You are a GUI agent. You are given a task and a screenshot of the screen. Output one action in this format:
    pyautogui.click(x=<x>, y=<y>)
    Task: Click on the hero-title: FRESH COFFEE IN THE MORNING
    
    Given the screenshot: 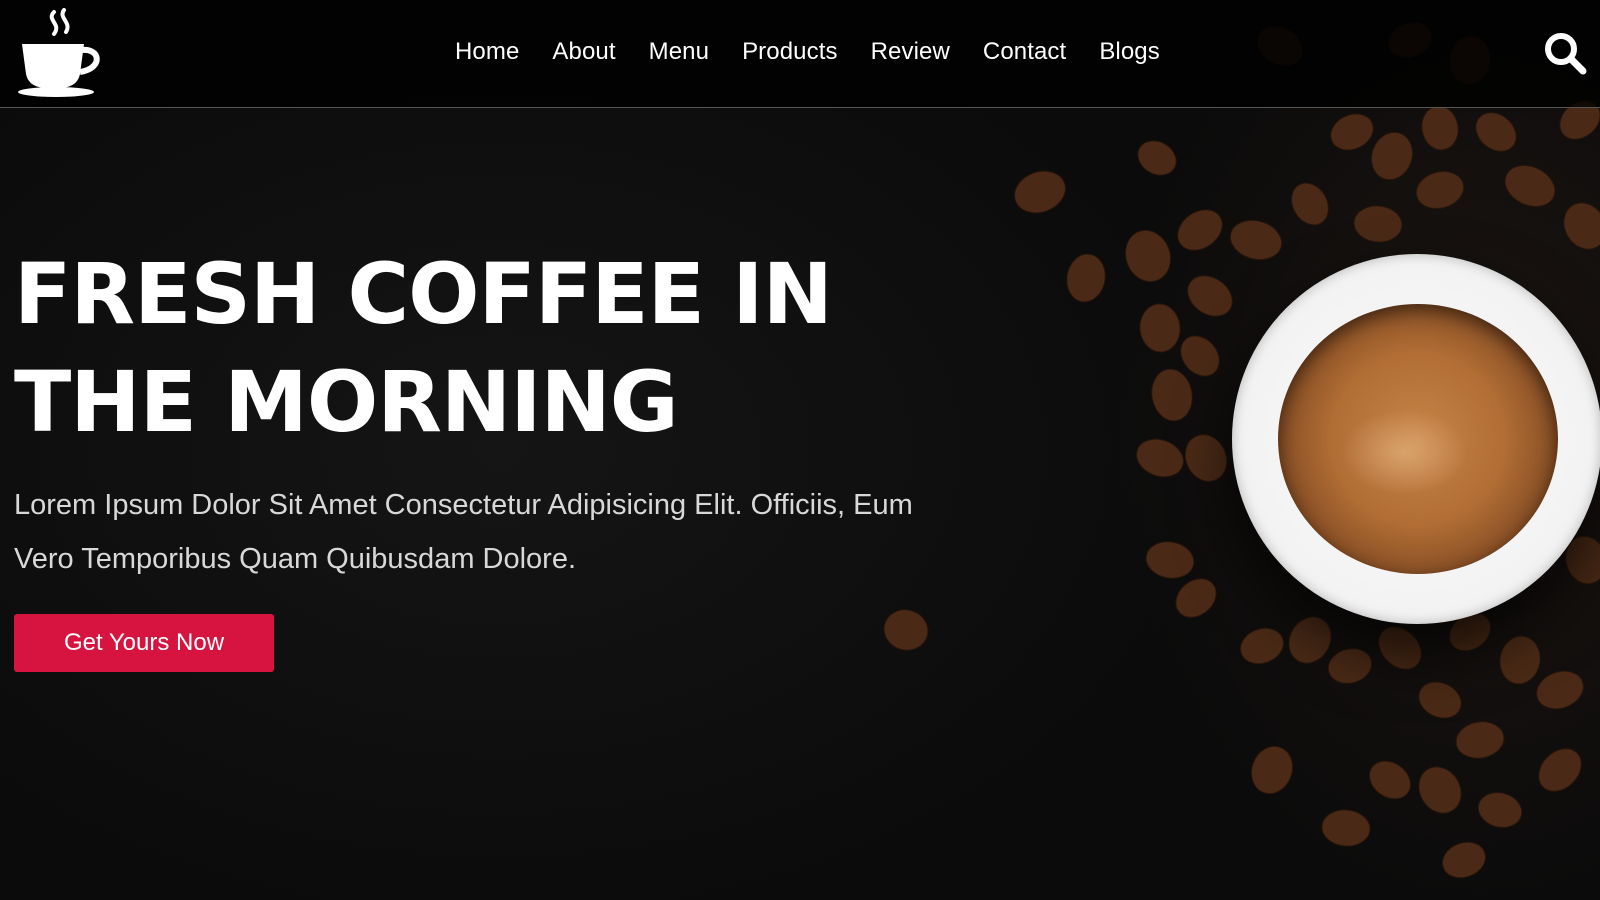 What is the action you would take?
    pyautogui.click(x=423, y=348)
    